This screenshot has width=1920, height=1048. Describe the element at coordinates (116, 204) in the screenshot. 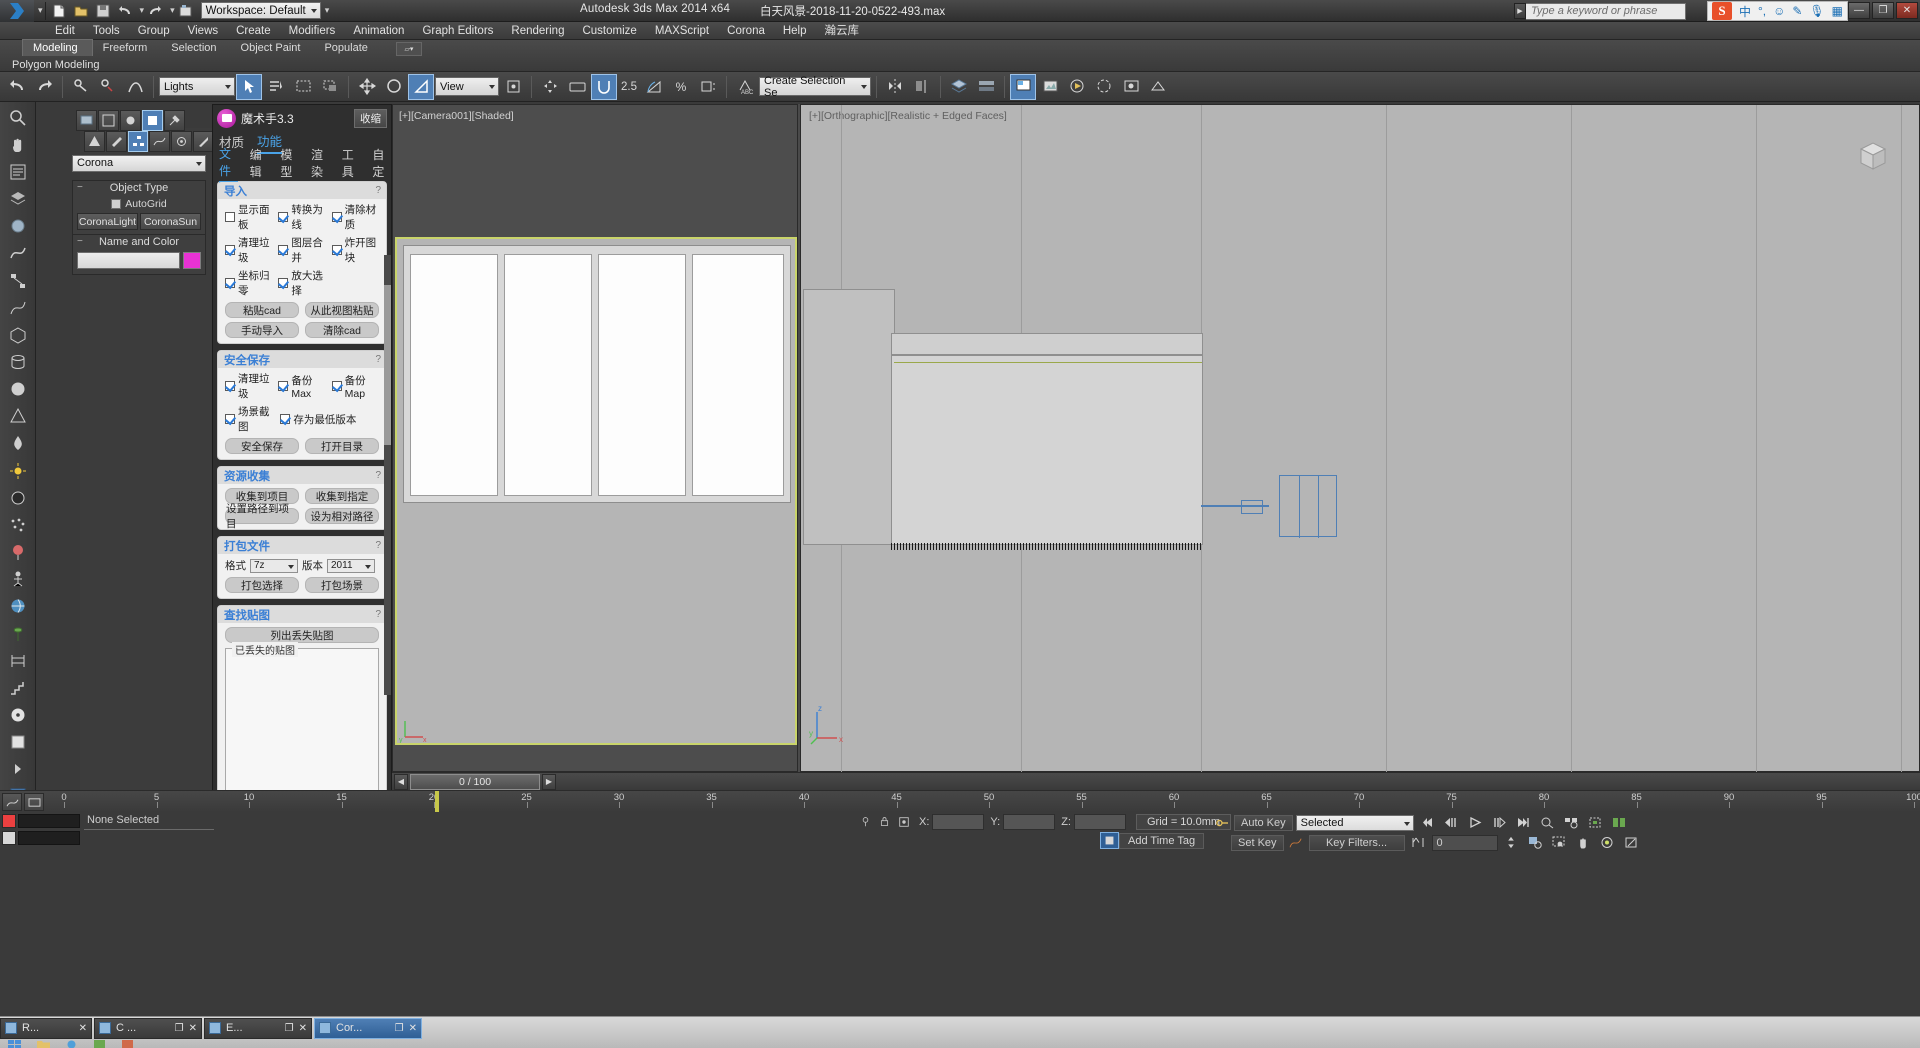

I see `autogrid-checkbox` at that location.